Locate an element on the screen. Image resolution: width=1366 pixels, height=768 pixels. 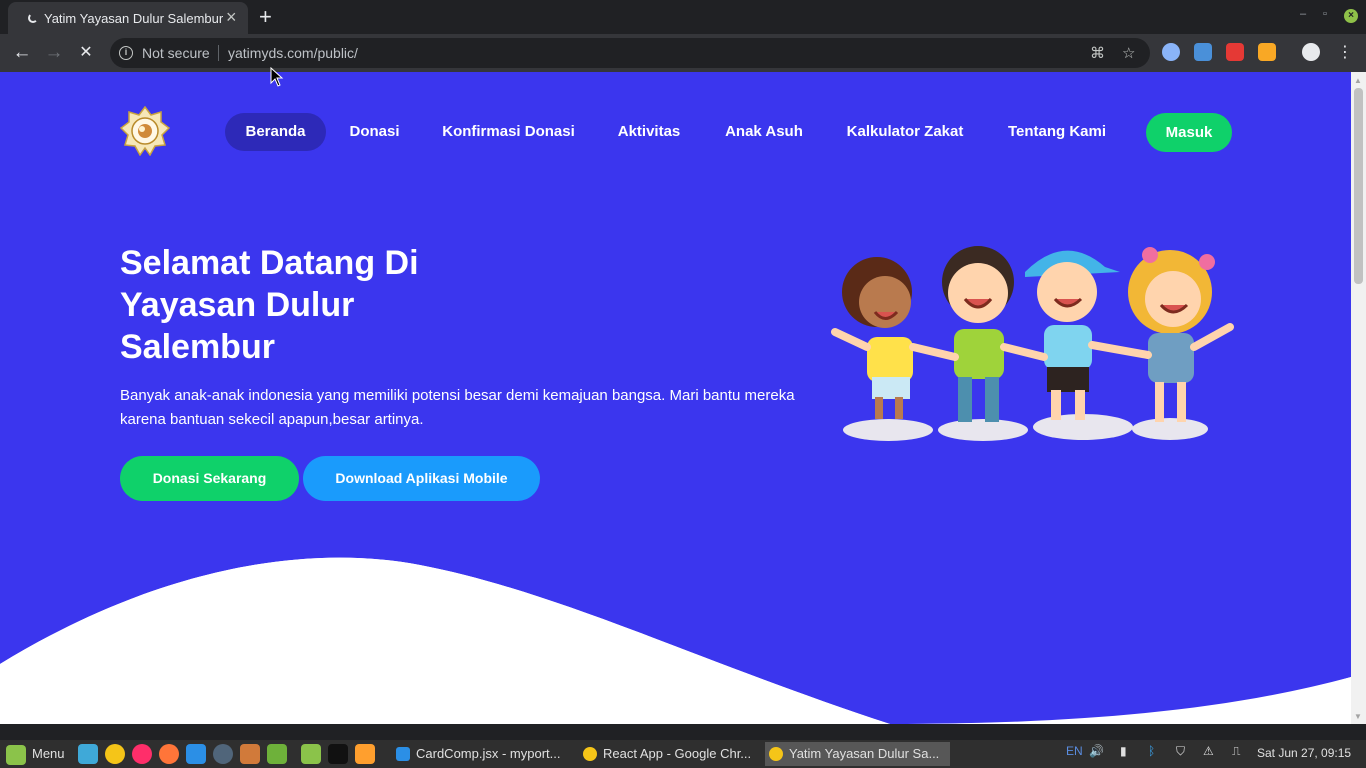
download-app-button: Download Aplikasi Mobile is located at coordinates (421, 478).